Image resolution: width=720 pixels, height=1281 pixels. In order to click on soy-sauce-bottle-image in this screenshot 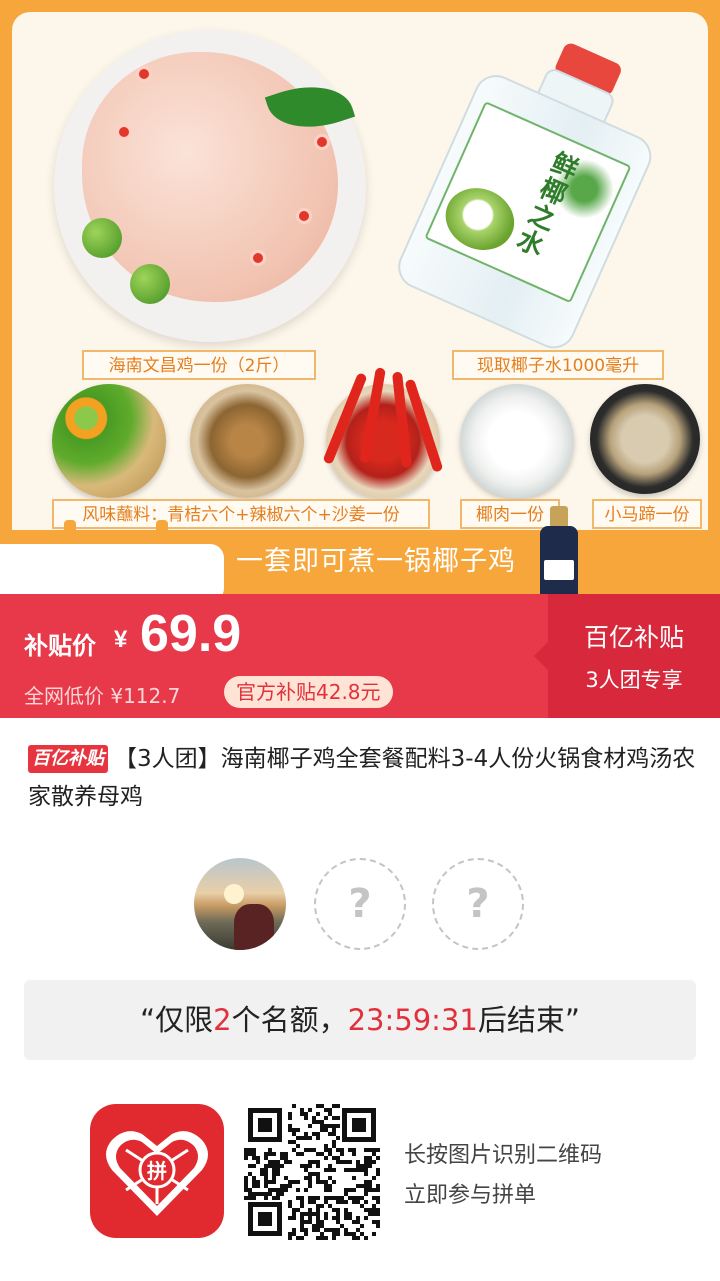, I will do `click(559, 551)`.